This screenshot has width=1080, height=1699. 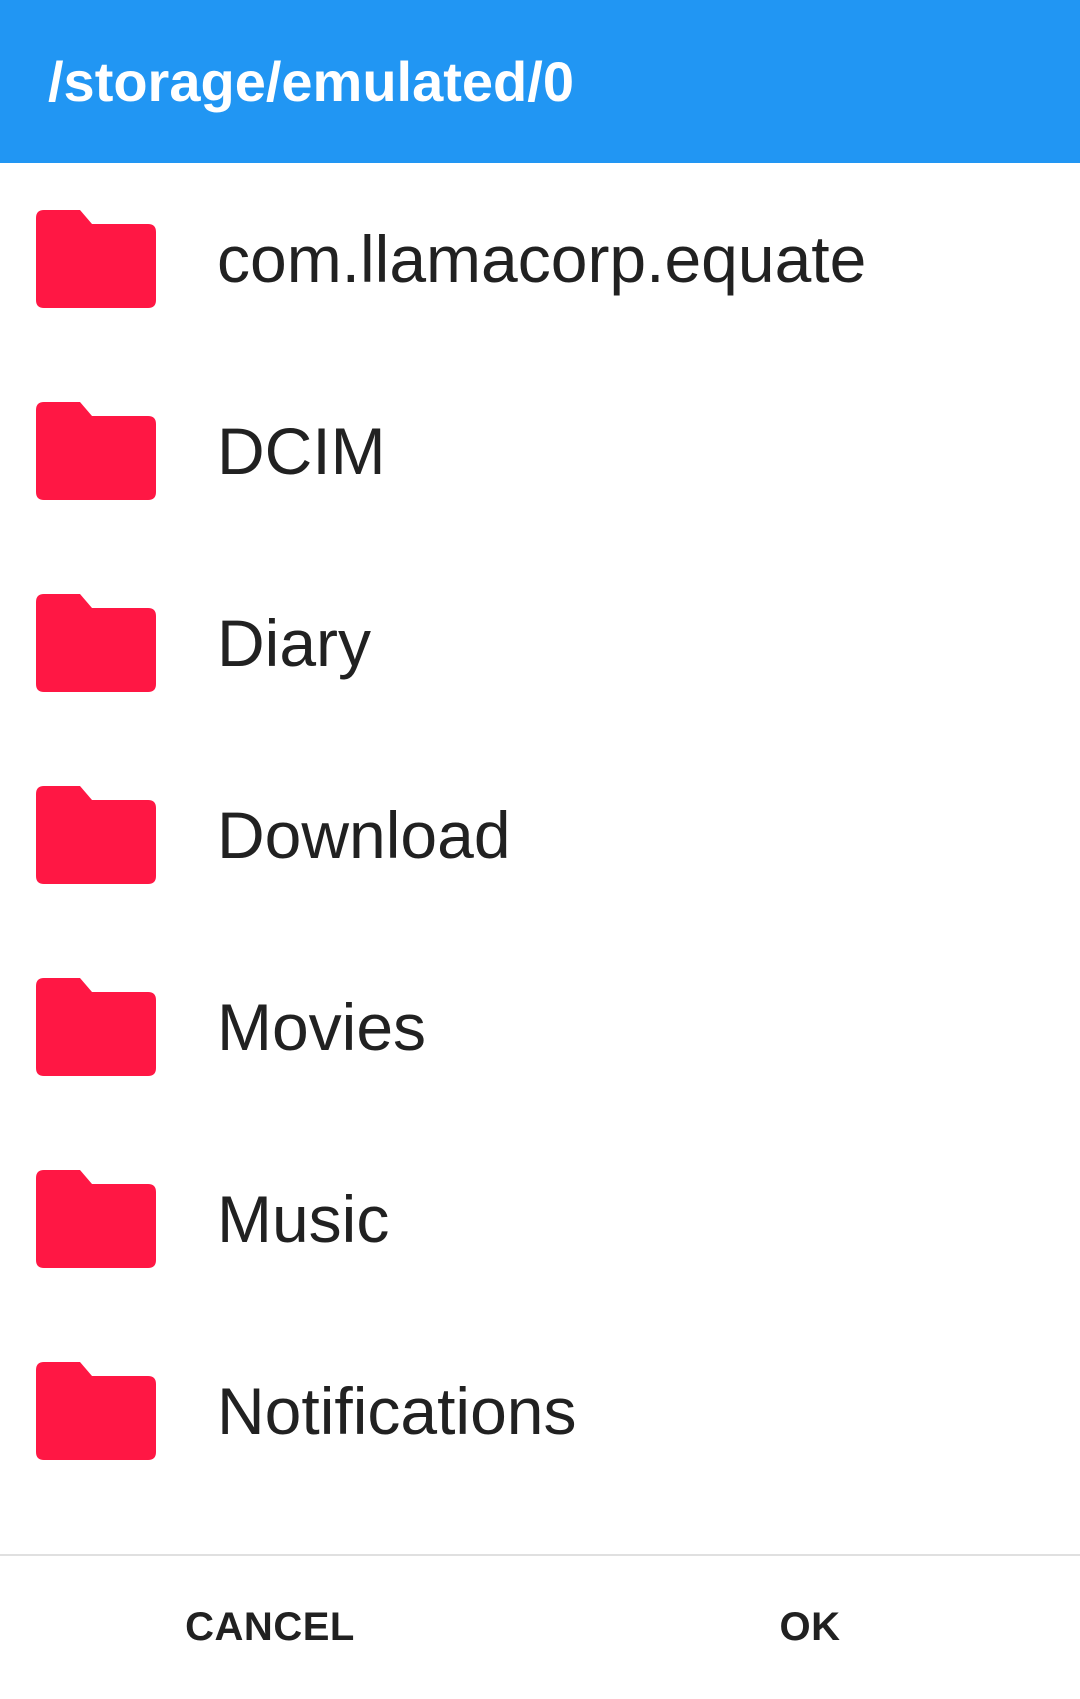 I want to click on folder-item-partial, so click(x=540, y=1531).